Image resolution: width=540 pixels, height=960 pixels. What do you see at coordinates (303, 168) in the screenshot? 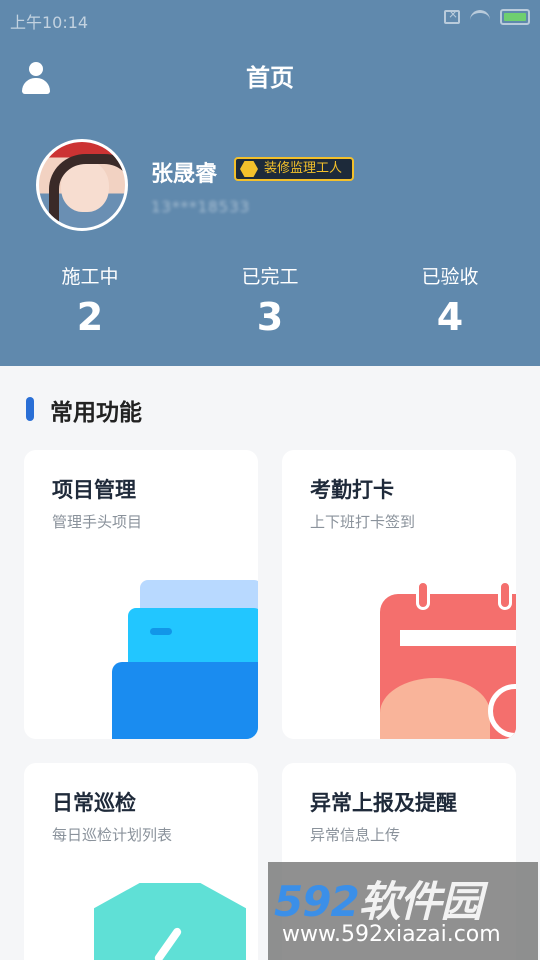
I see `role-badge-label: 装修监理工人` at bounding box center [303, 168].